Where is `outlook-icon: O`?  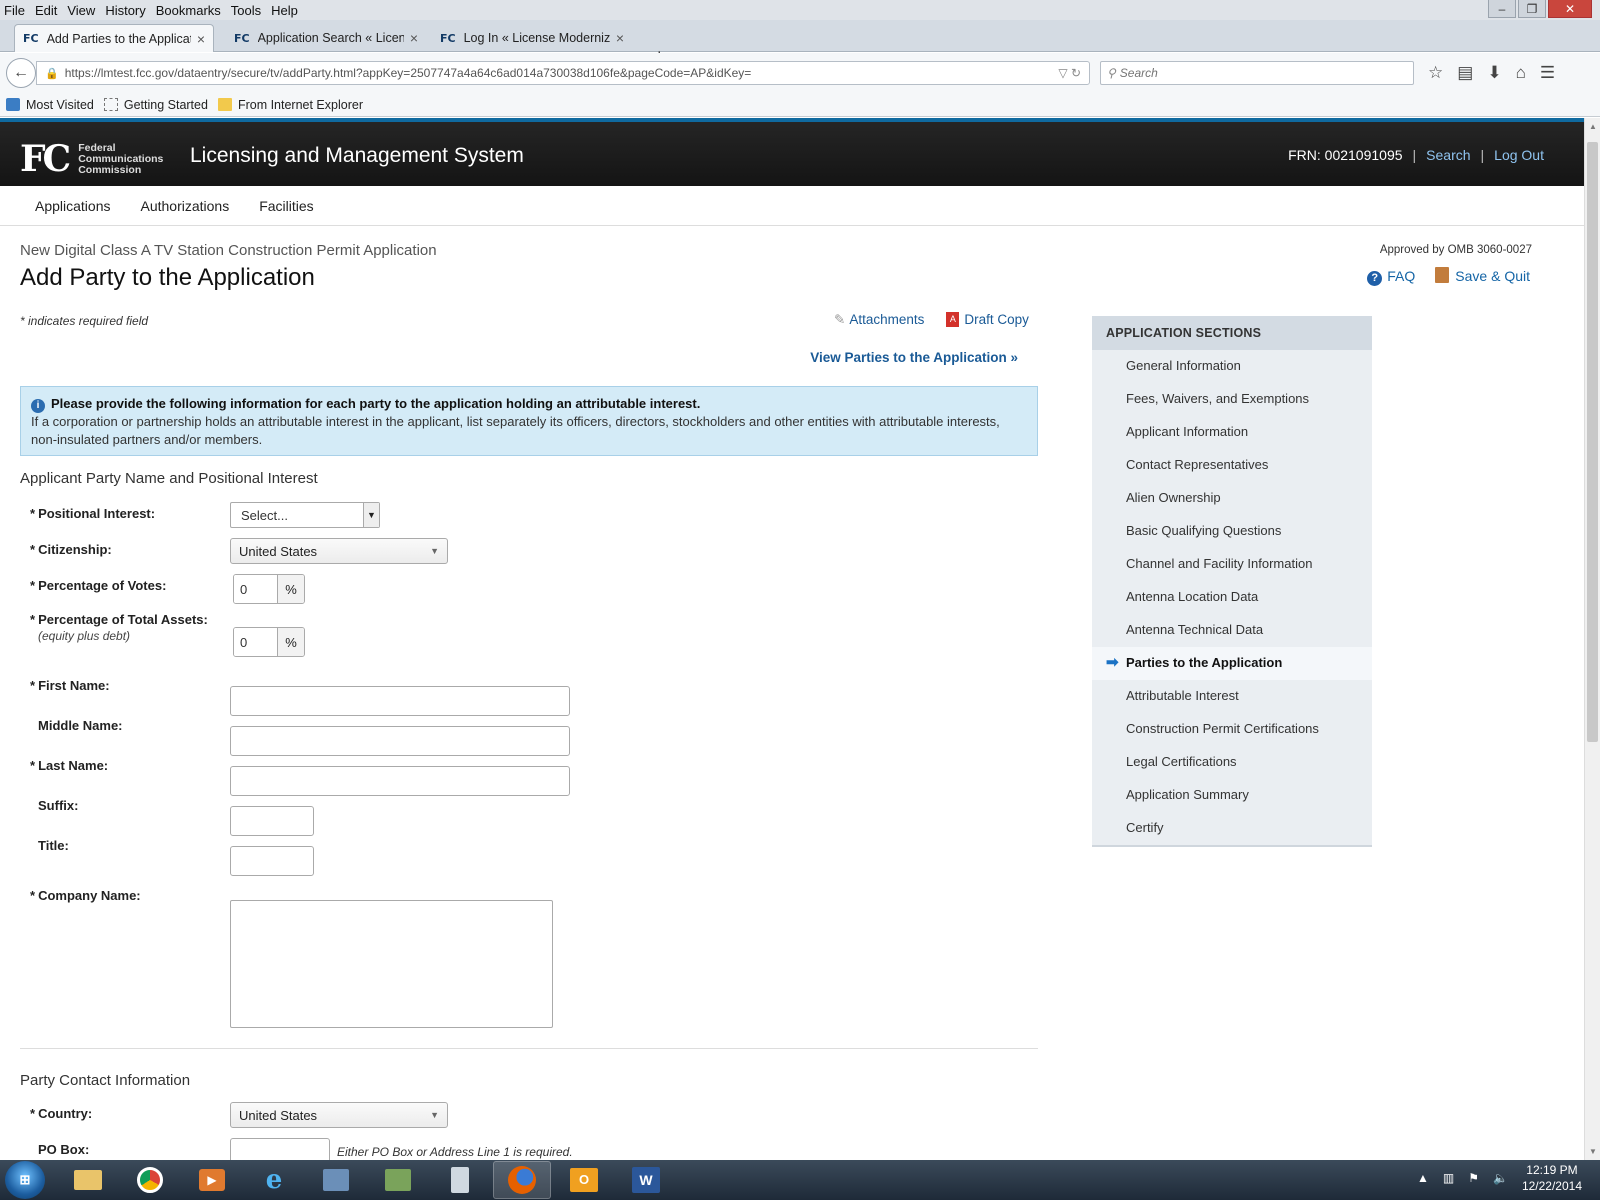 outlook-icon: O is located at coordinates (584, 1180).